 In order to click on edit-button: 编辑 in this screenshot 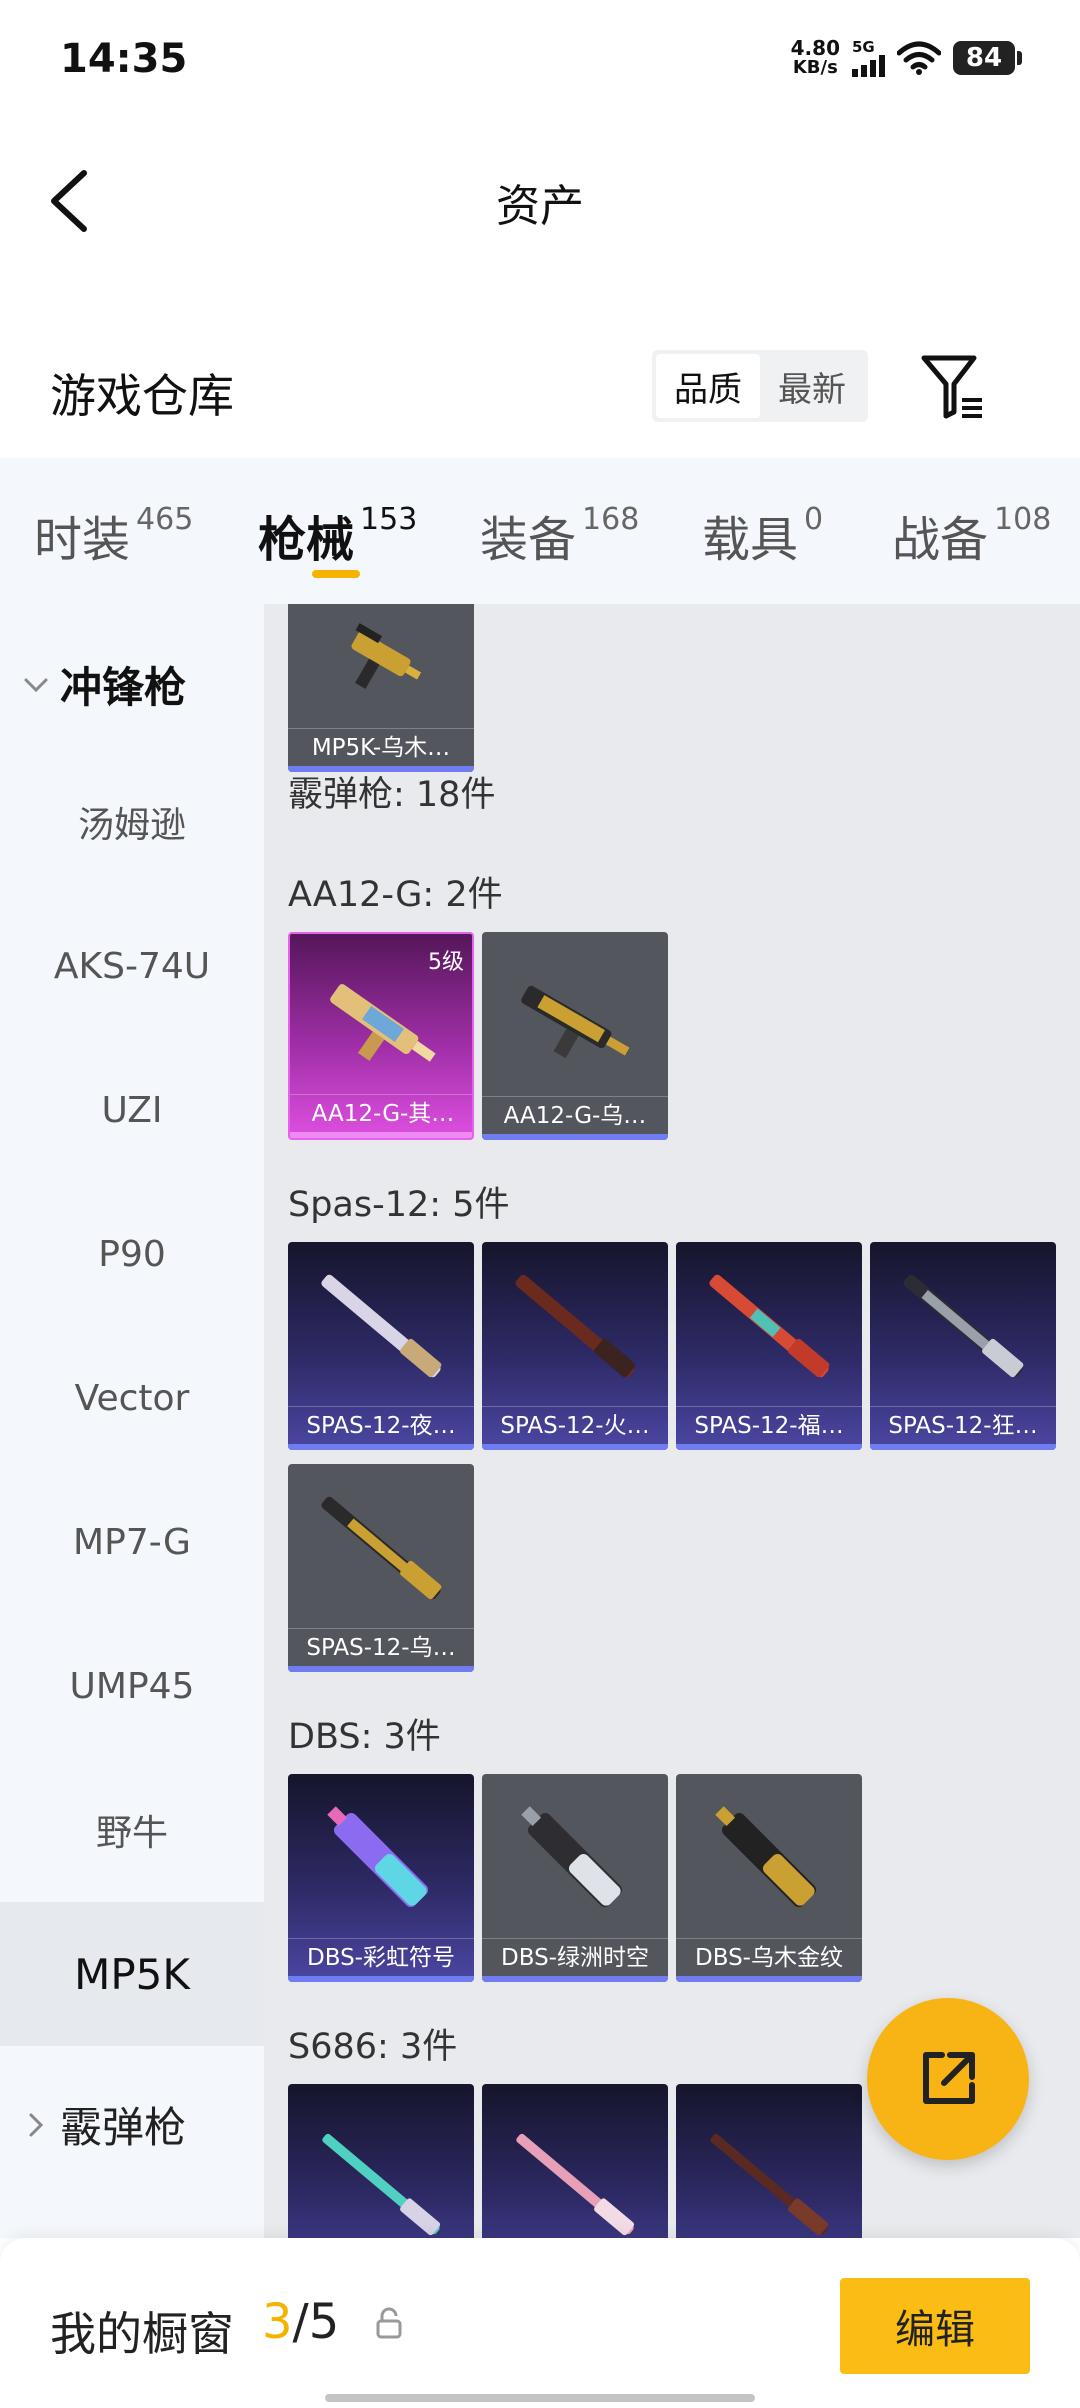, I will do `click(935, 2326)`.